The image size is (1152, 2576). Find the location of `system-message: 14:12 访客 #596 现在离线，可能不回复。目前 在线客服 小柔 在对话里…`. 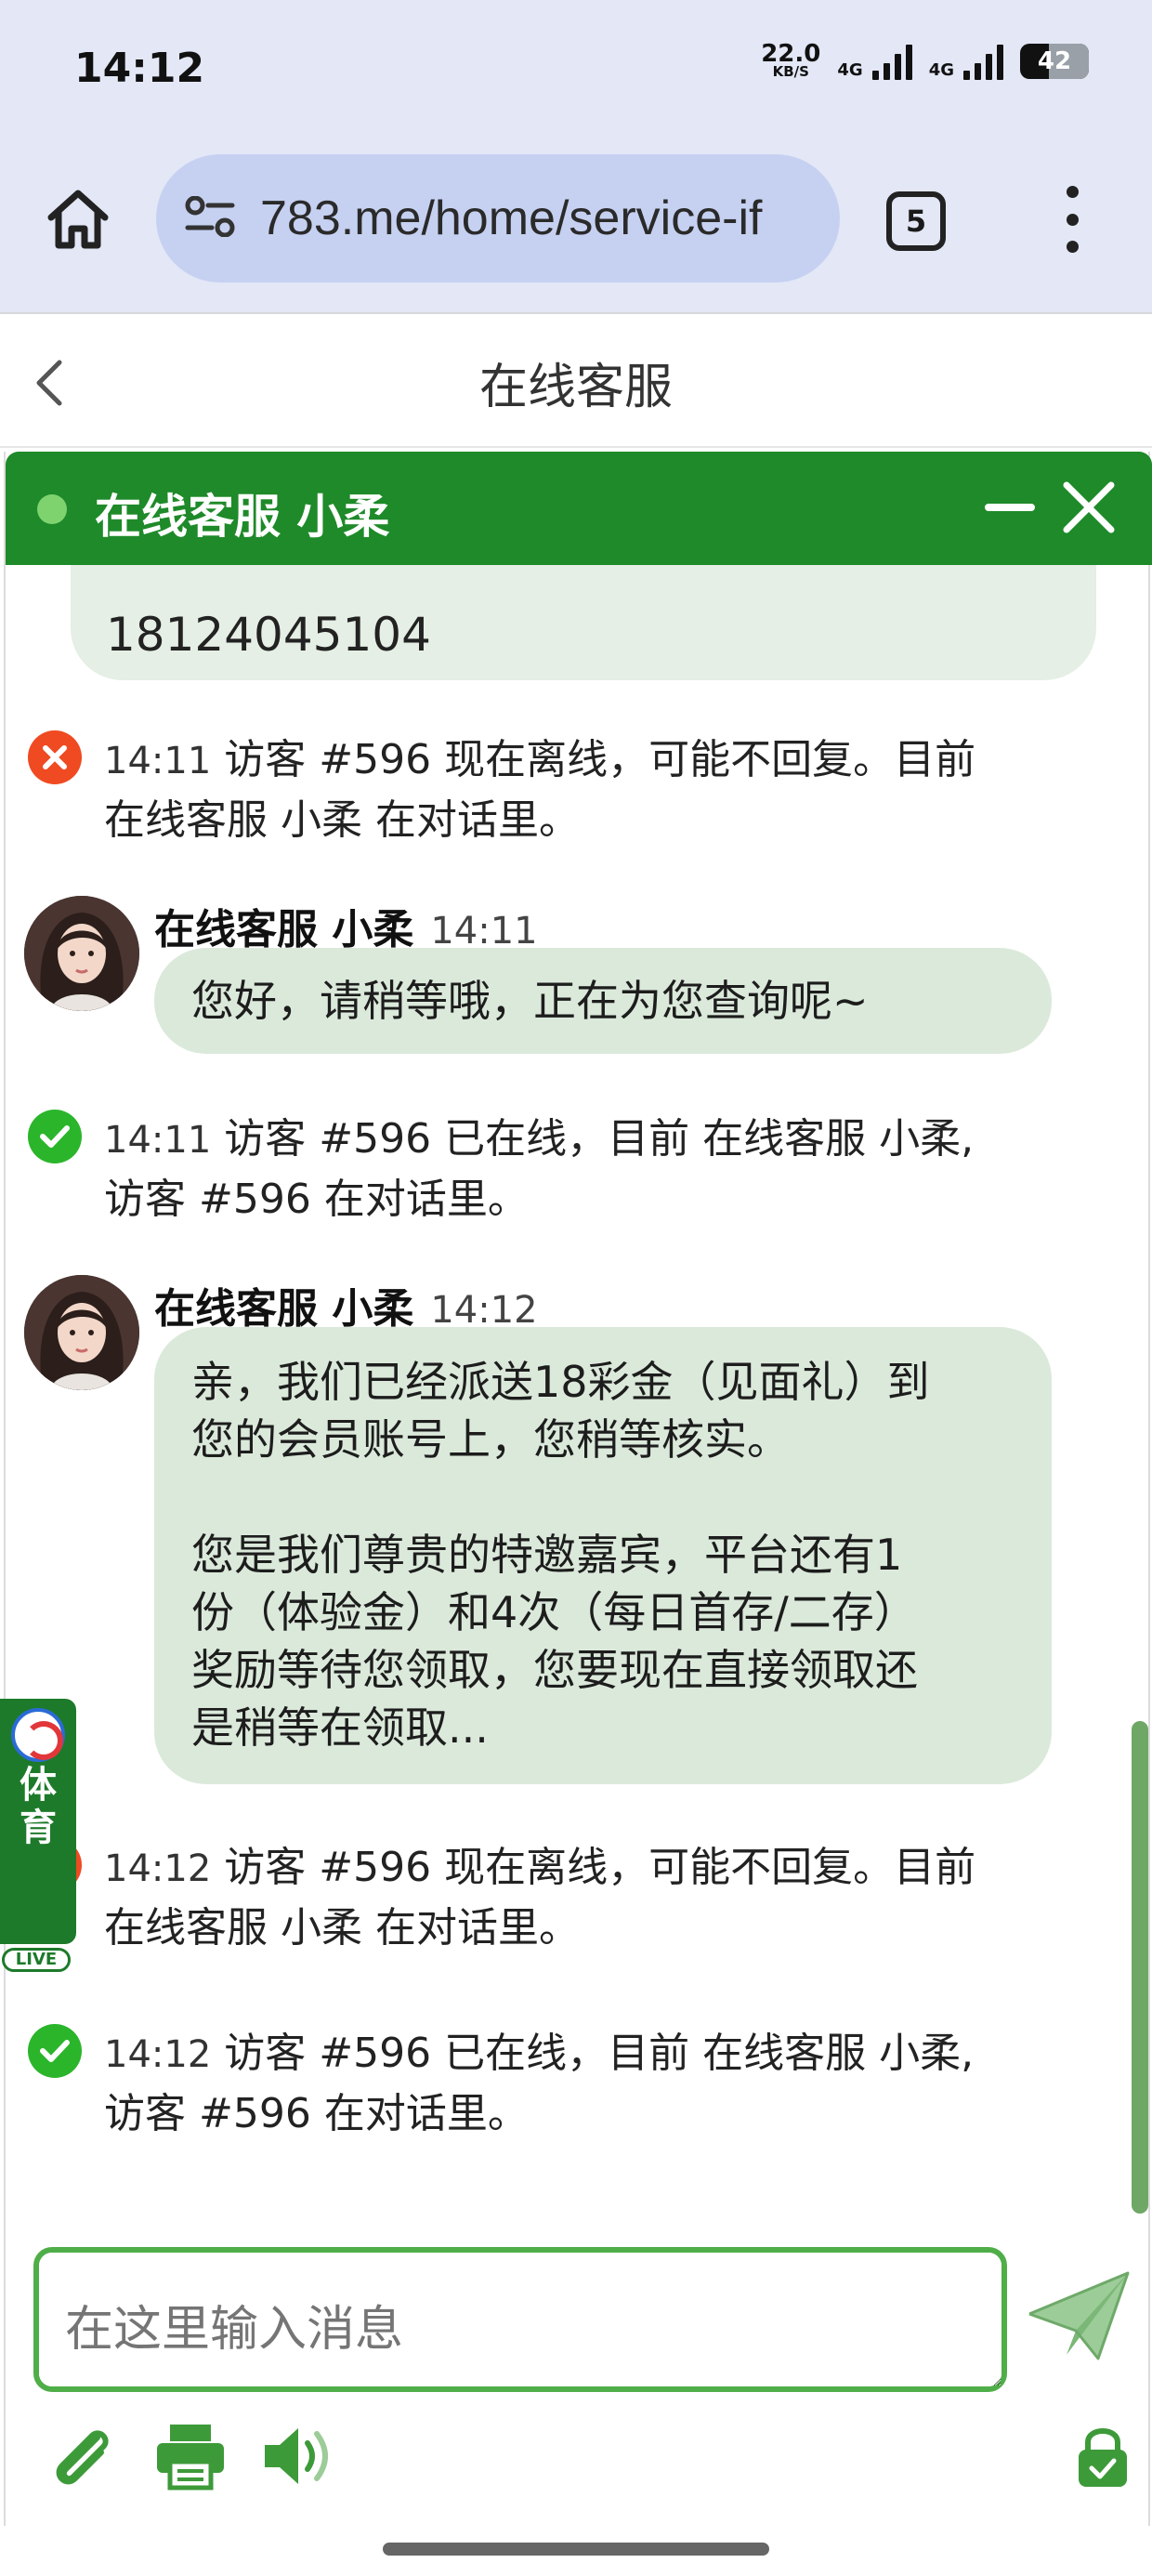

system-message: 14:12 访客 #596 现在离线，可能不回复。目前 在线客服 小柔 在对话里… is located at coordinates (576, 1898).